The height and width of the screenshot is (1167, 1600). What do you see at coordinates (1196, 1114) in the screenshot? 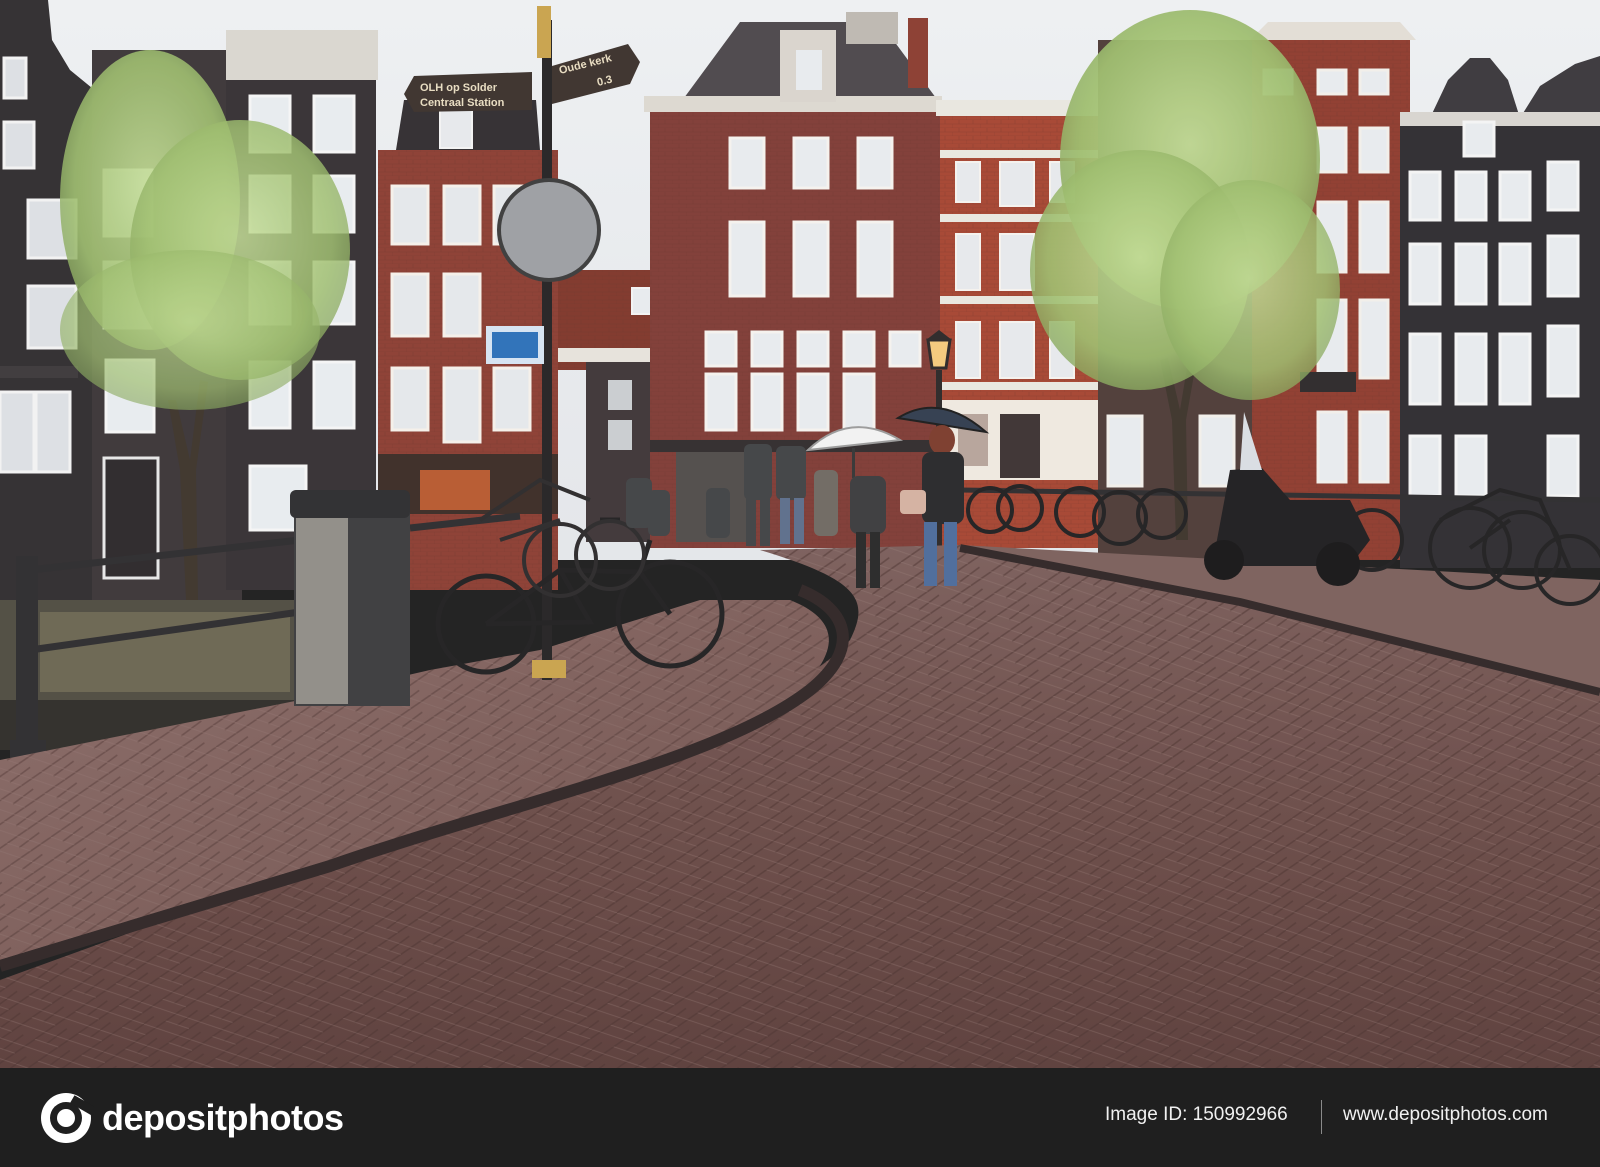
I see `image-id-label: Image ID: 150992966` at bounding box center [1196, 1114].